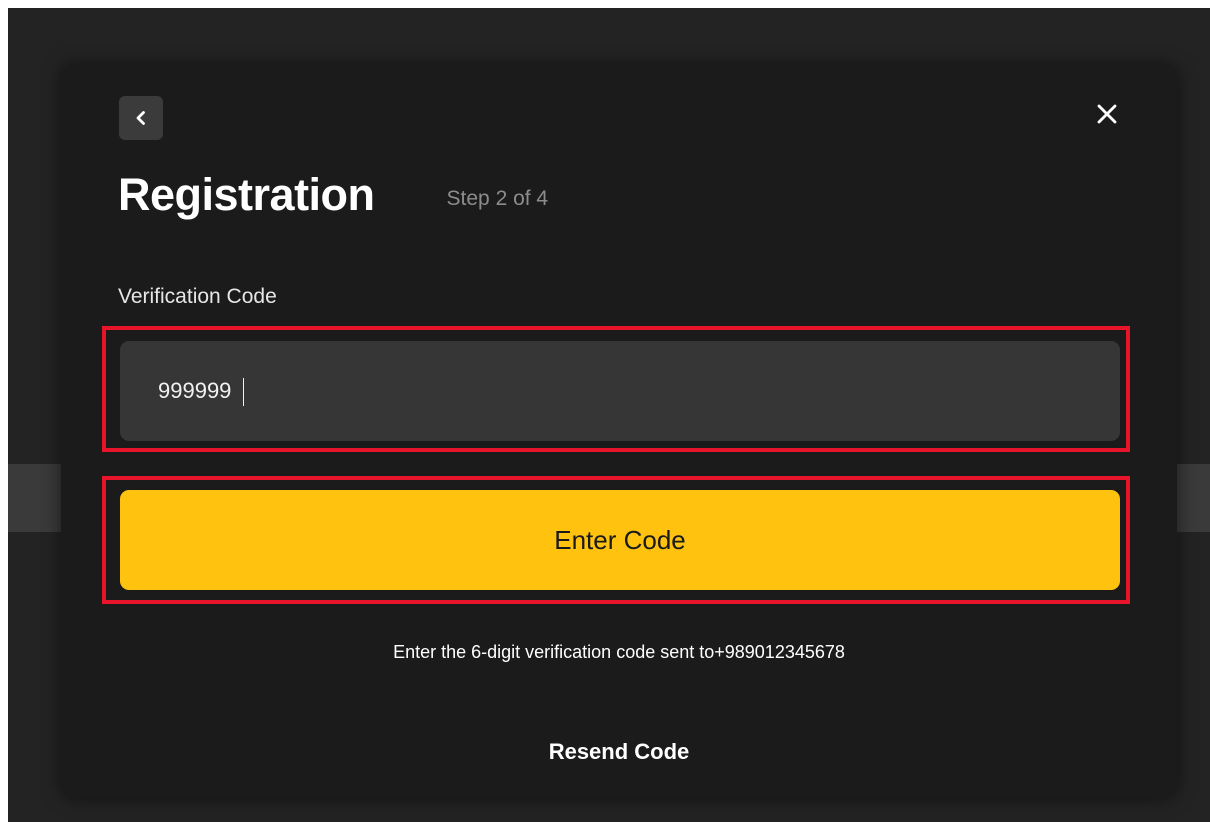 This screenshot has width=1210, height=822. I want to click on chevron-left-icon, so click(140, 118).